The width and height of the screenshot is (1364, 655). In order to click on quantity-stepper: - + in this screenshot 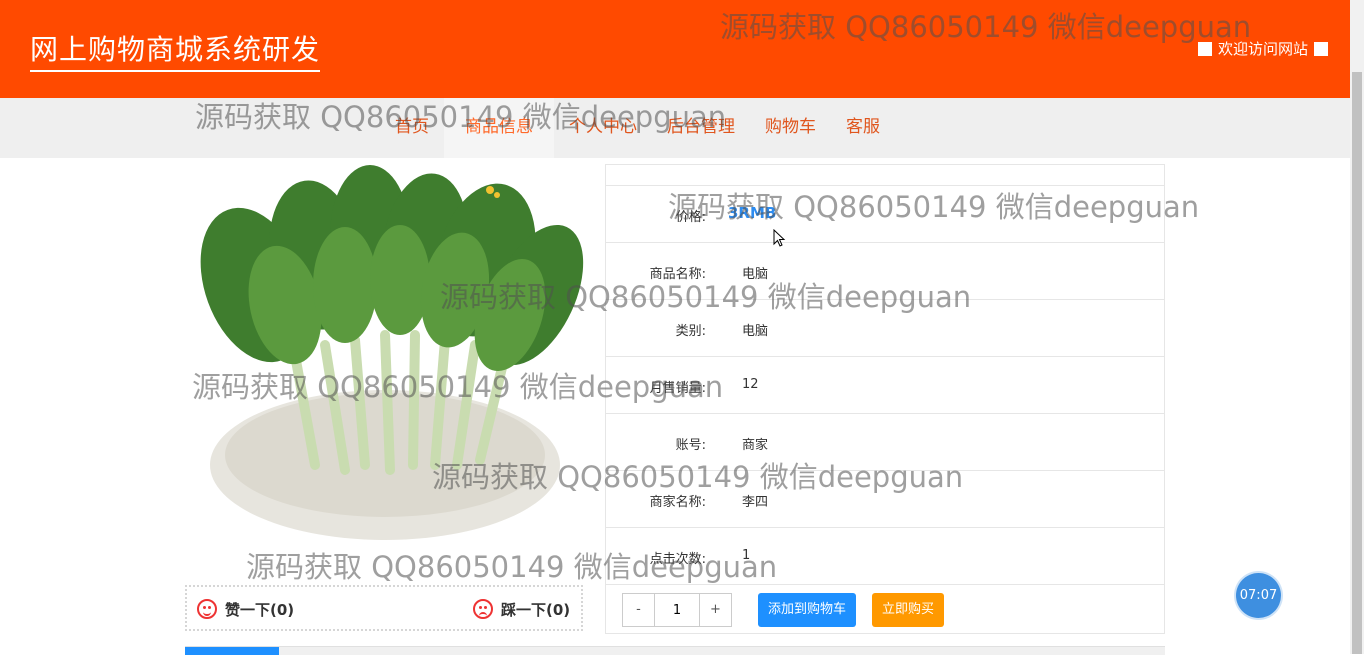, I will do `click(677, 610)`.